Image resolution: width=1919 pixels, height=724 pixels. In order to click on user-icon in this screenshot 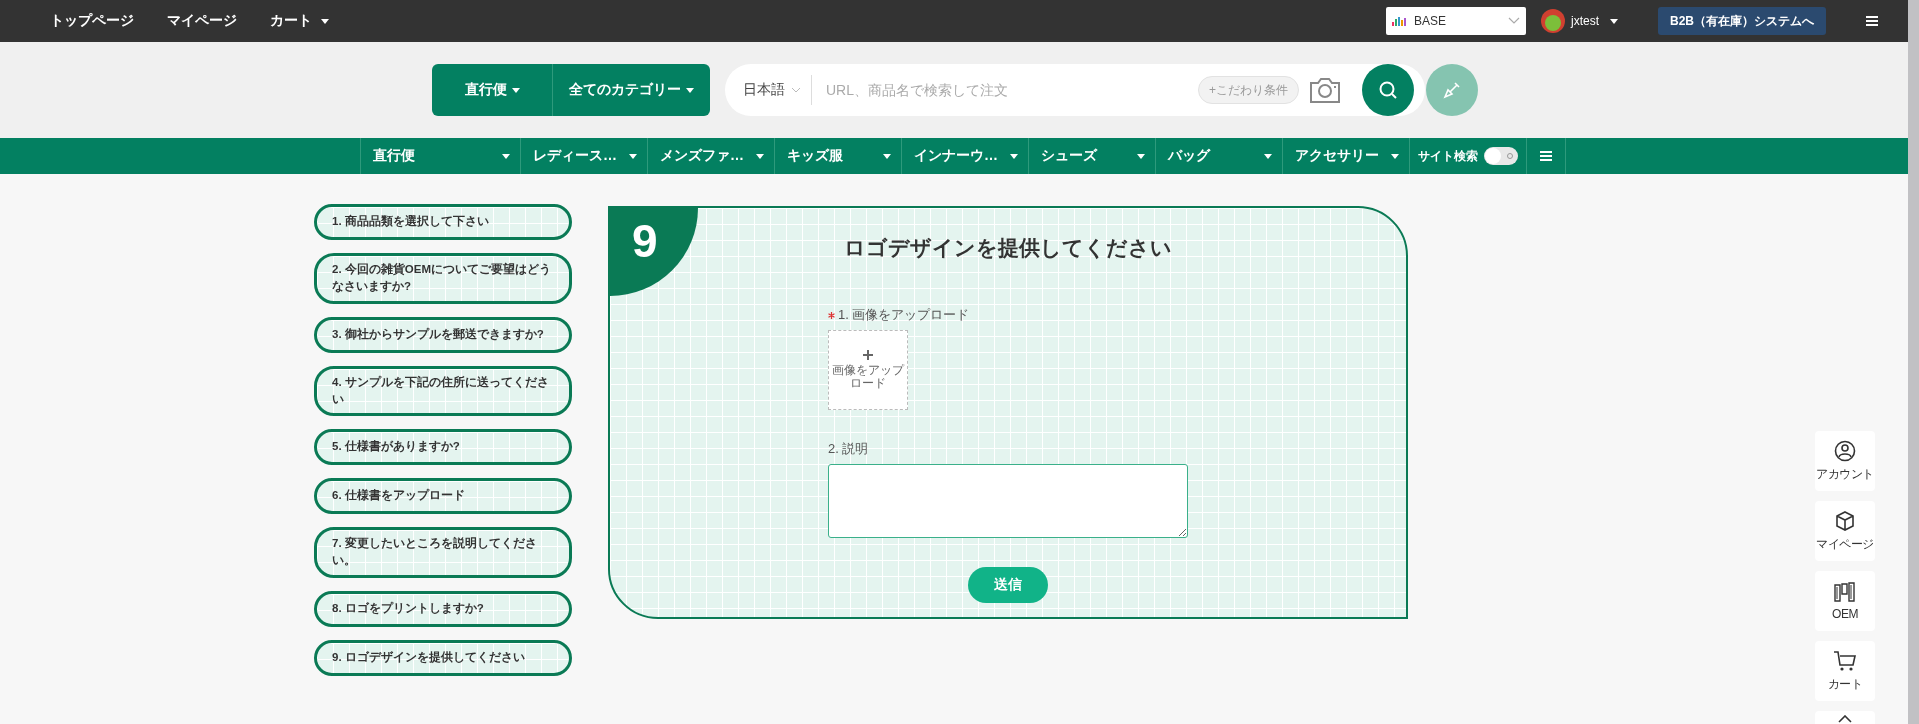, I will do `click(1845, 450)`.